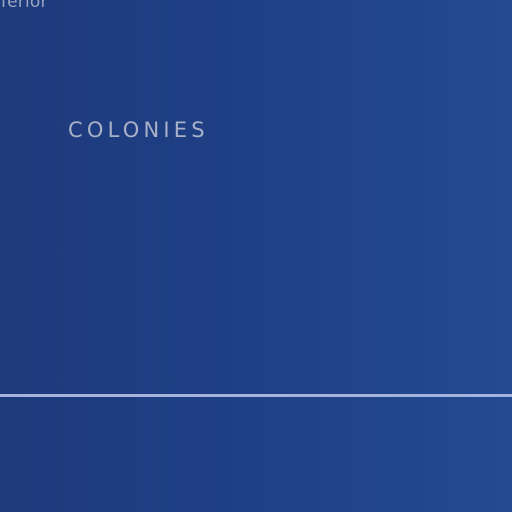 Image resolution: width=512 pixels, height=512 pixels. I want to click on horizontal-divider, so click(256, 395).